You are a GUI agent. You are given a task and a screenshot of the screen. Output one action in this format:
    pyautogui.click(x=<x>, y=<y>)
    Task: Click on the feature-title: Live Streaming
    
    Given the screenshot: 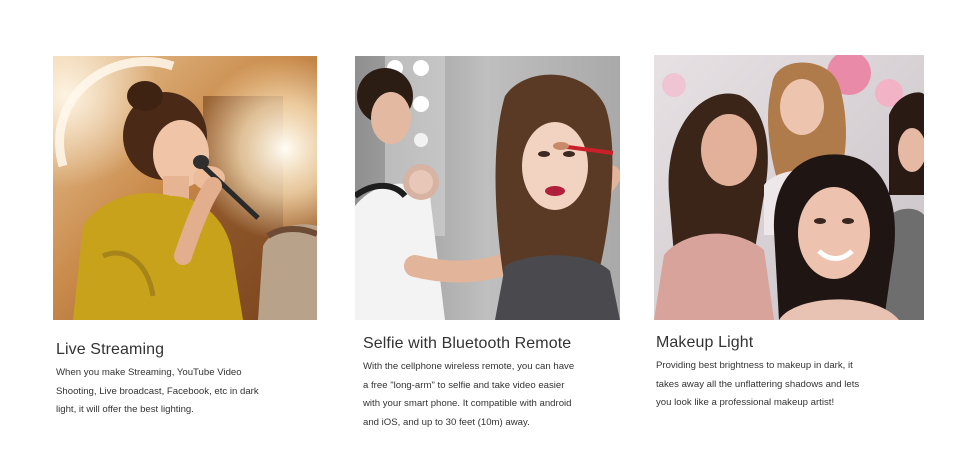 What is the action you would take?
    pyautogui.click(x=110, y=349)
    